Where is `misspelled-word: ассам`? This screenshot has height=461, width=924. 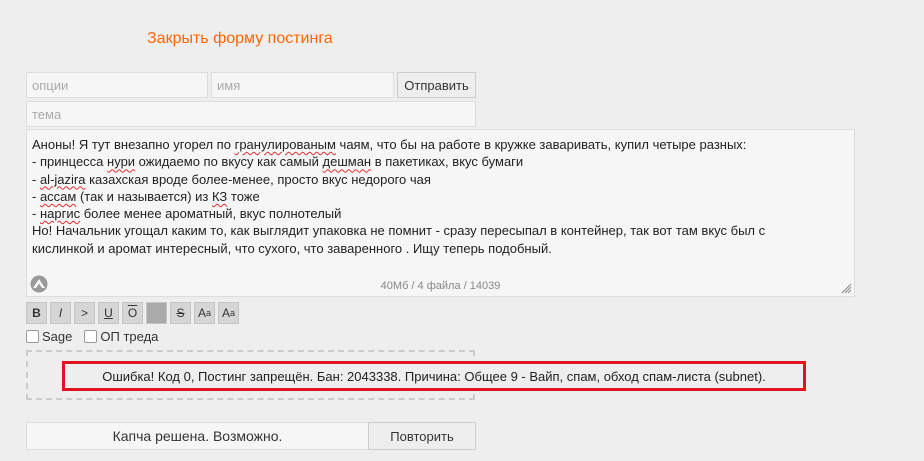
misspelled-word: ассам is located at coordinates (58, 196).